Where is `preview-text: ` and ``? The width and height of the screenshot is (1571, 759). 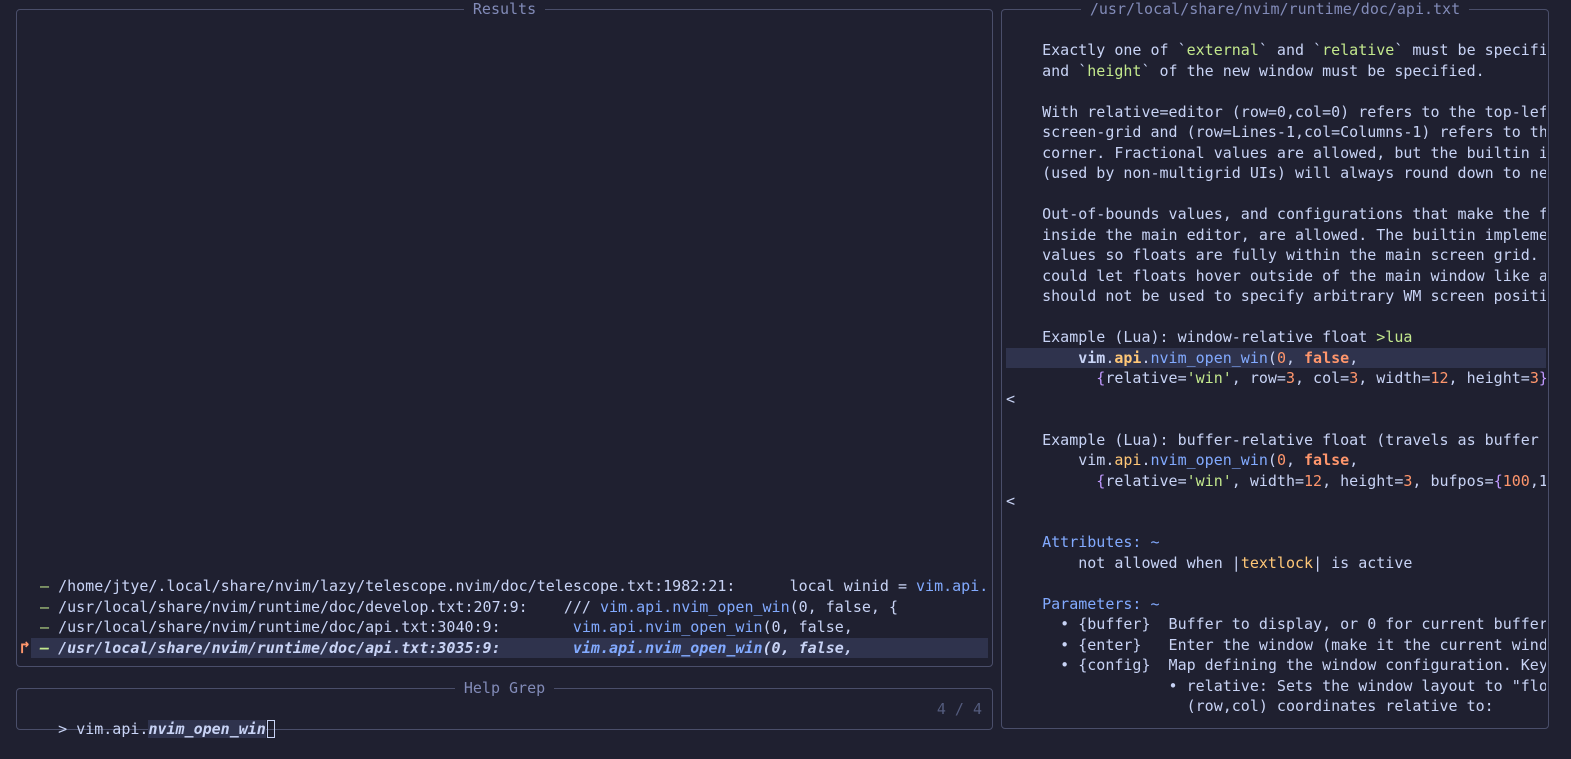 preview-text: ` and ` is located at coordinates (1290, 50).